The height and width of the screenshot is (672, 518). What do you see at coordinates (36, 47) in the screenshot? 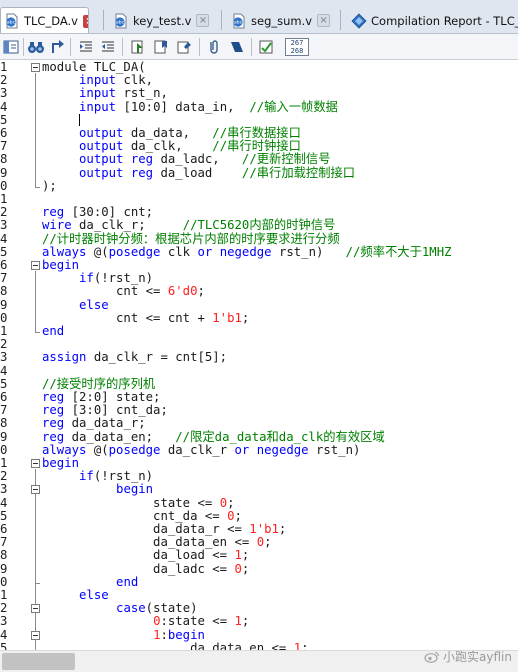
I see `find-icon` at bounding box center [36, 47].